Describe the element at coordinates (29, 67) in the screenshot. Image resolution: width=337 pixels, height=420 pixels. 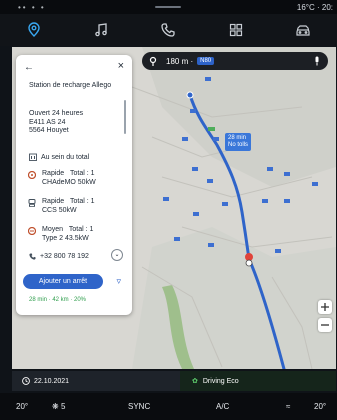
I see `back-arrow-icon: ←` at that location.